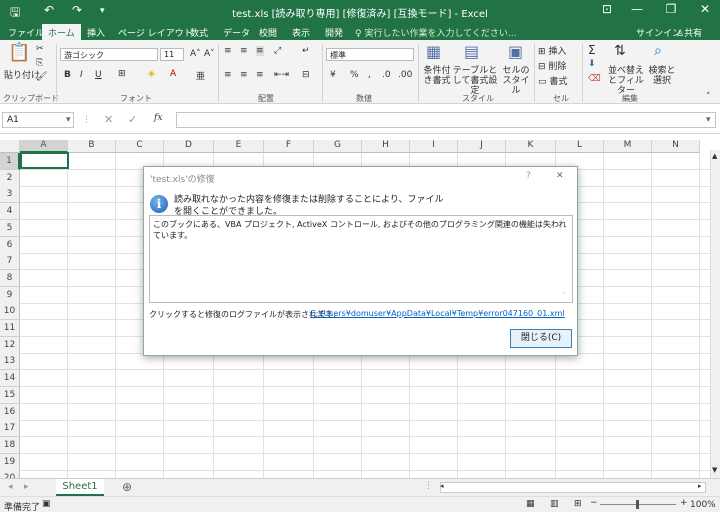  I want to click on cut-icon: ✂, so click(40, 49).